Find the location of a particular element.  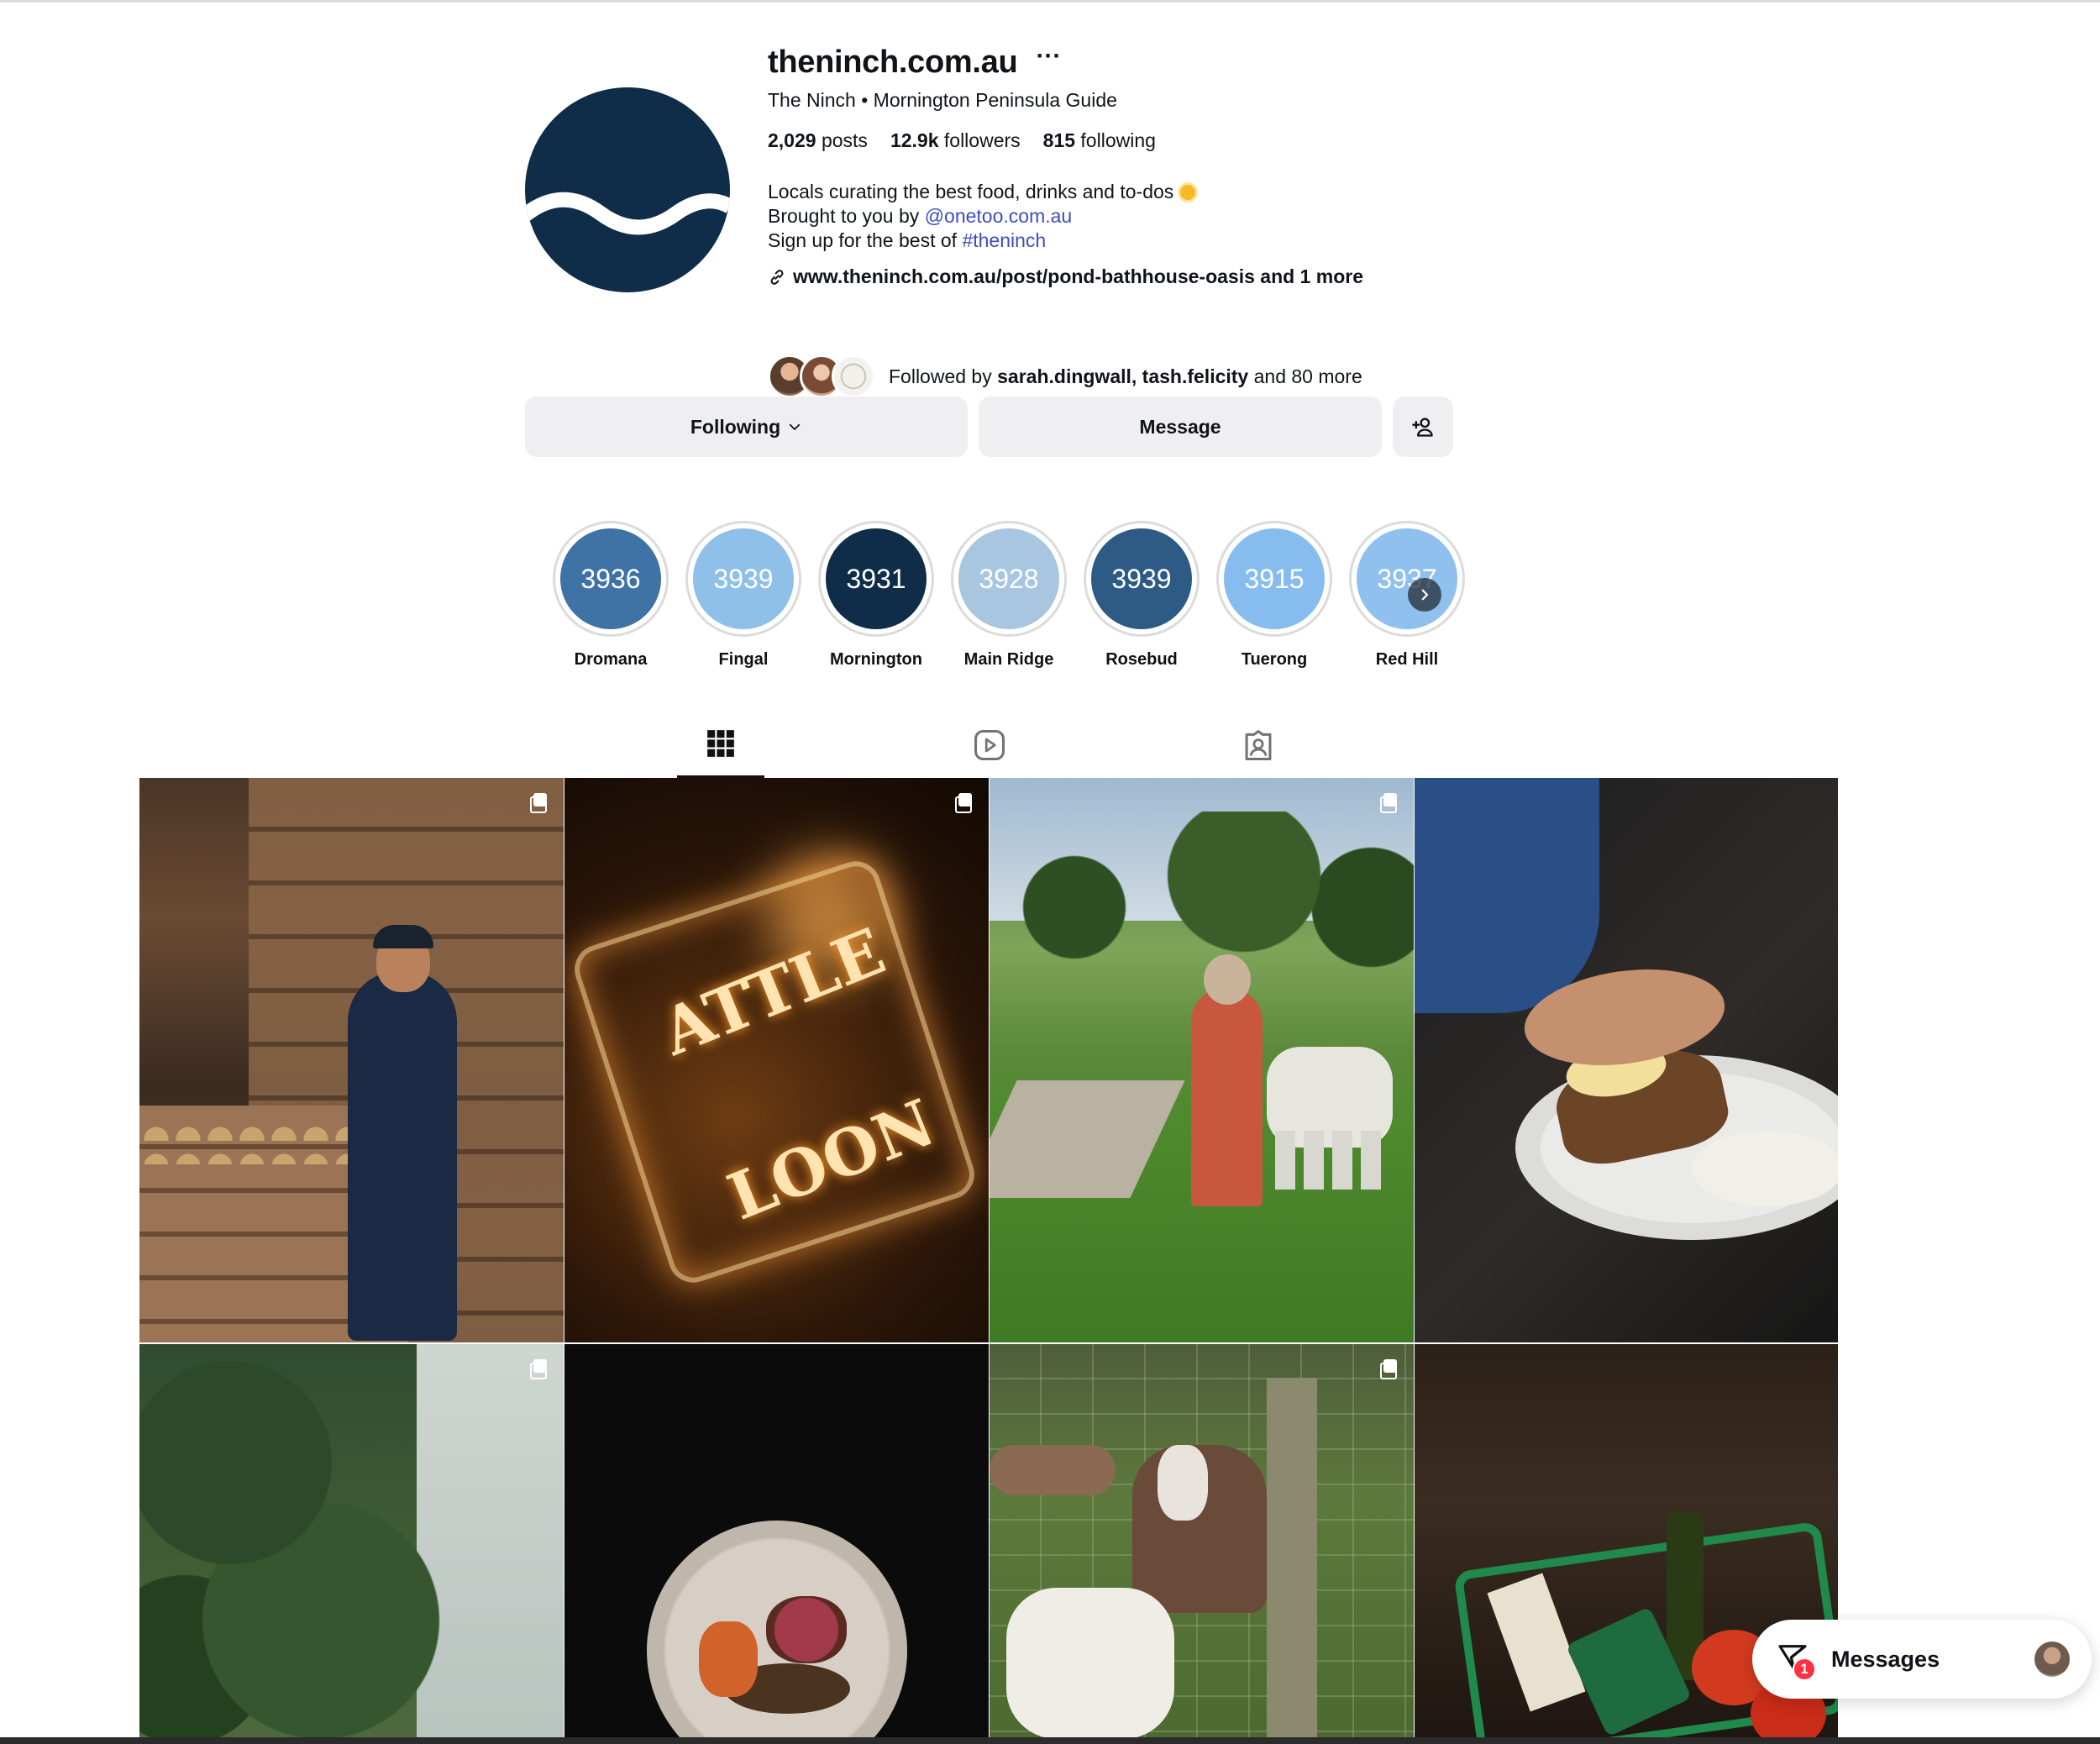

highlight-cover: 3931 is located at coordinates (876, 578).